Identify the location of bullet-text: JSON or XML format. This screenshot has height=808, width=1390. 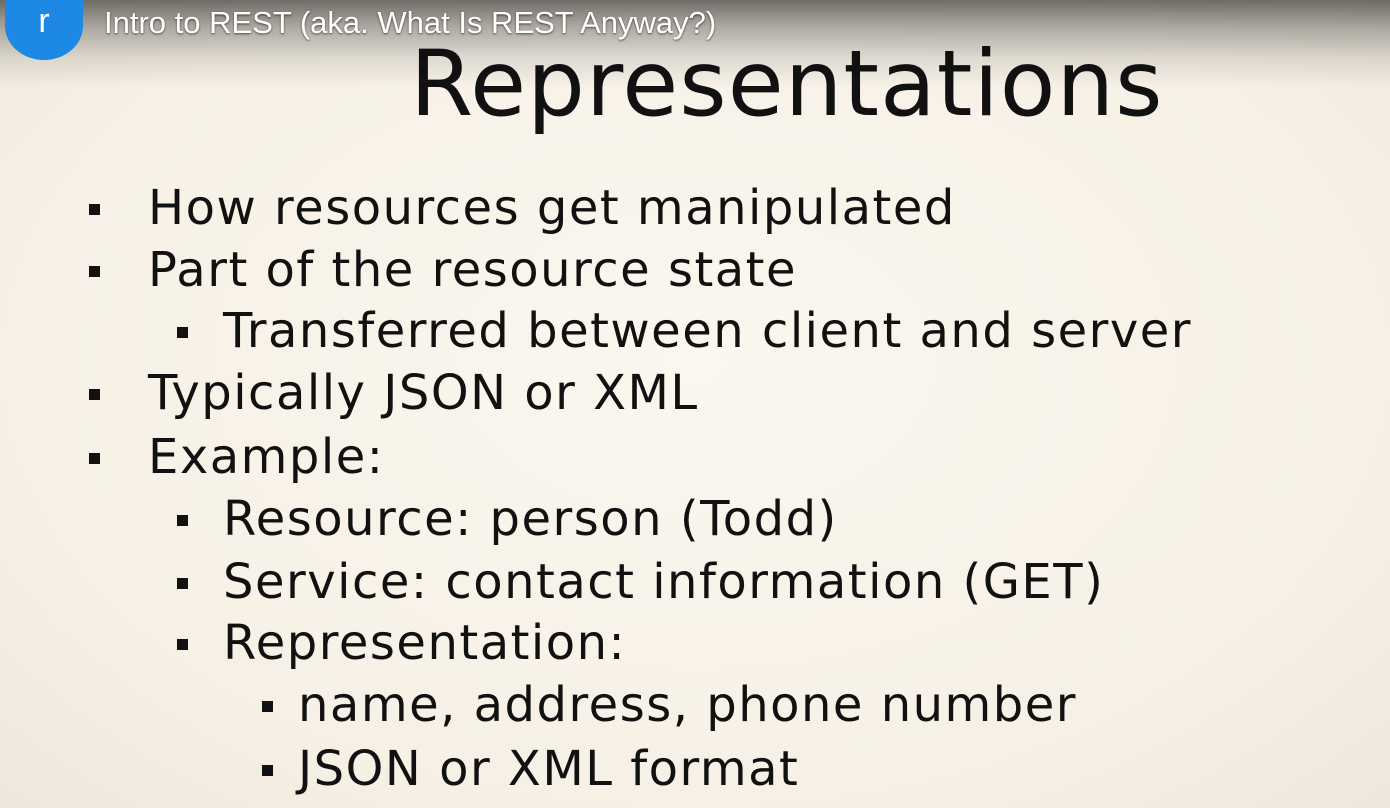
(549, 769).